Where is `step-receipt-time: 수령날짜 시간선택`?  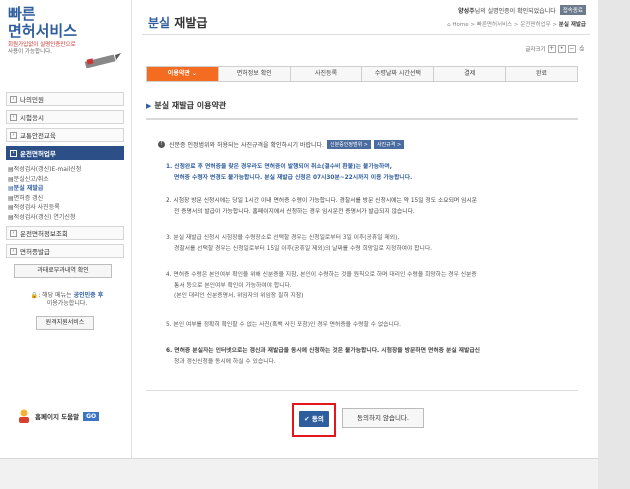
step-receipt-time: 수령날짜 시간선택 is located at coordinates (398, 74).